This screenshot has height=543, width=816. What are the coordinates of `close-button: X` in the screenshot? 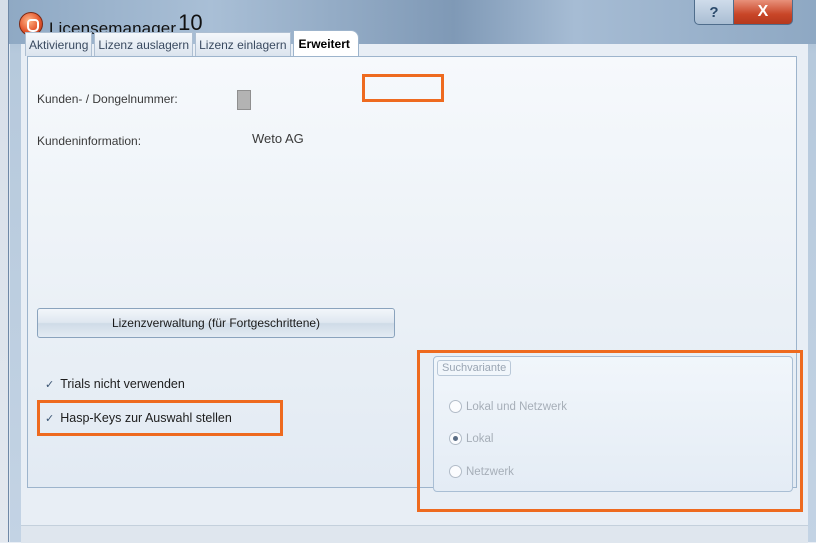 It's located at (763, 12).